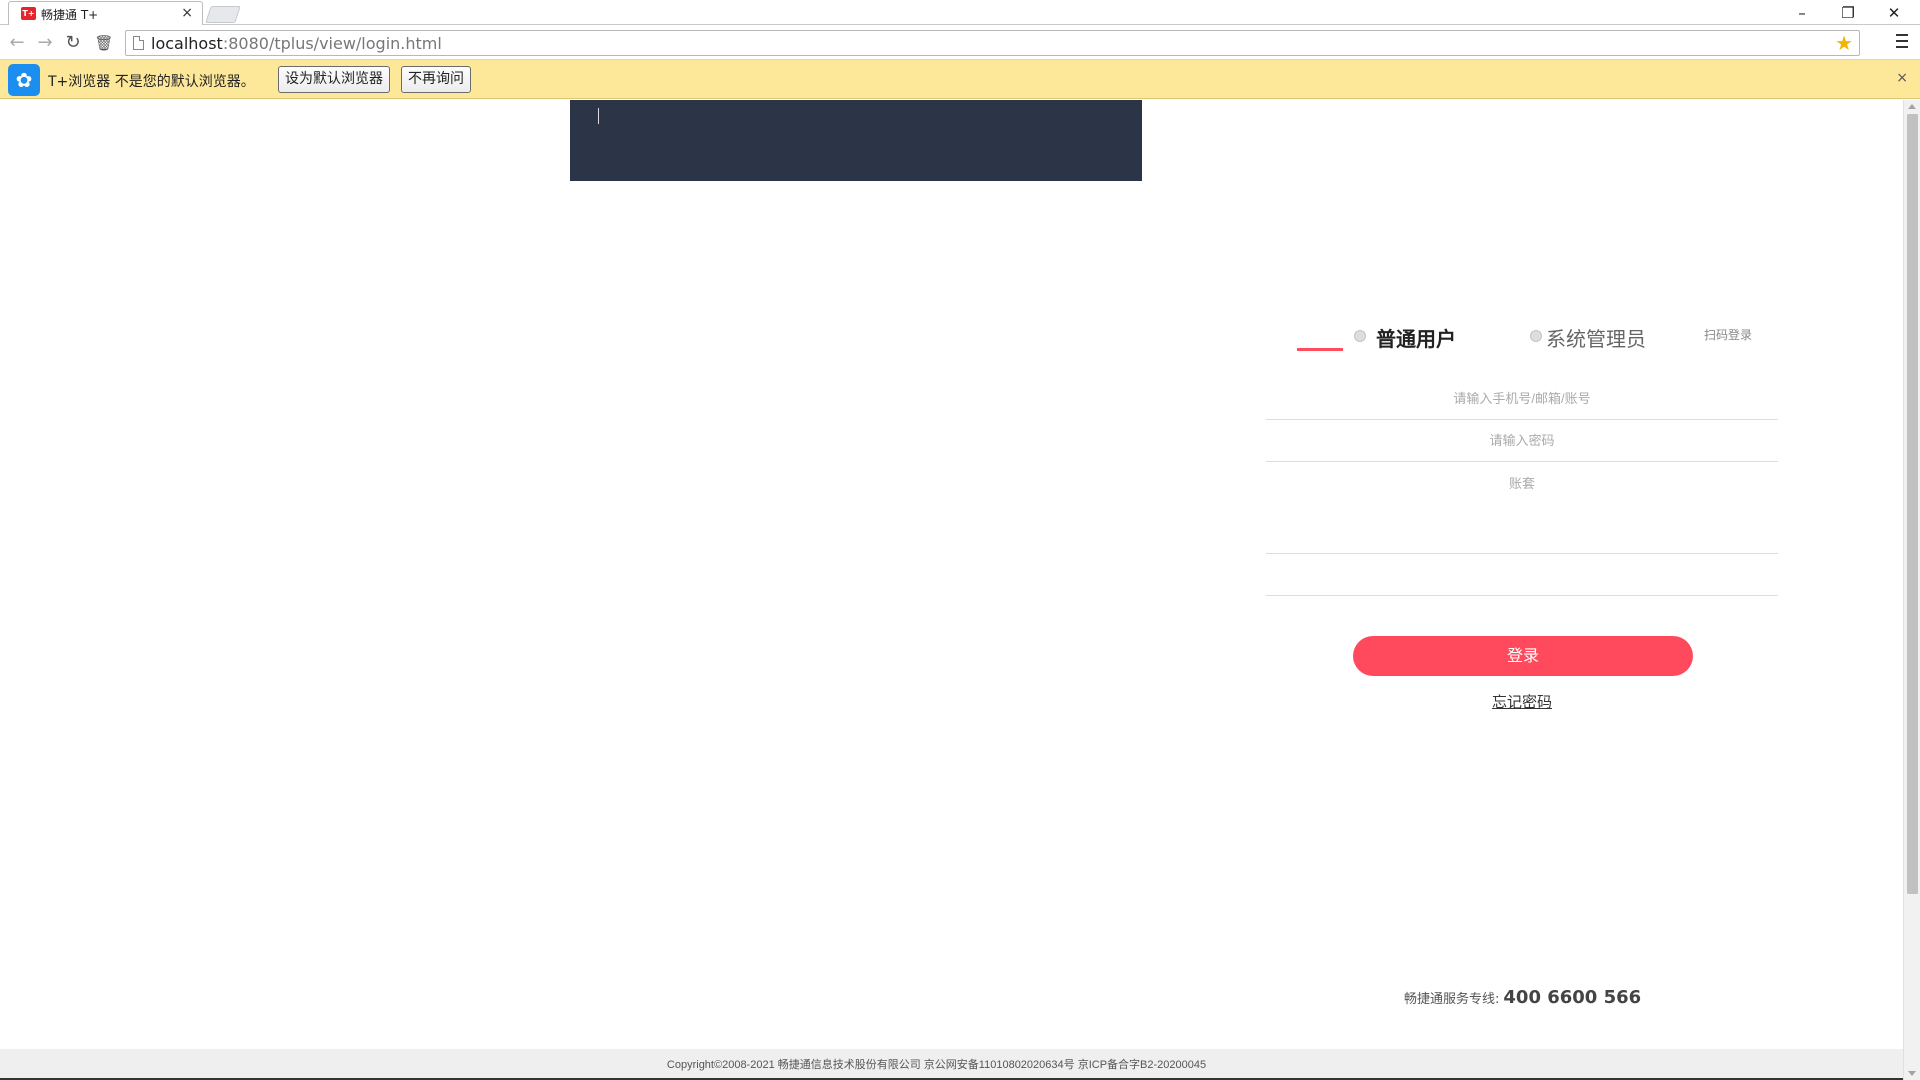  I want to click on extra-input, so click(1522, 574).